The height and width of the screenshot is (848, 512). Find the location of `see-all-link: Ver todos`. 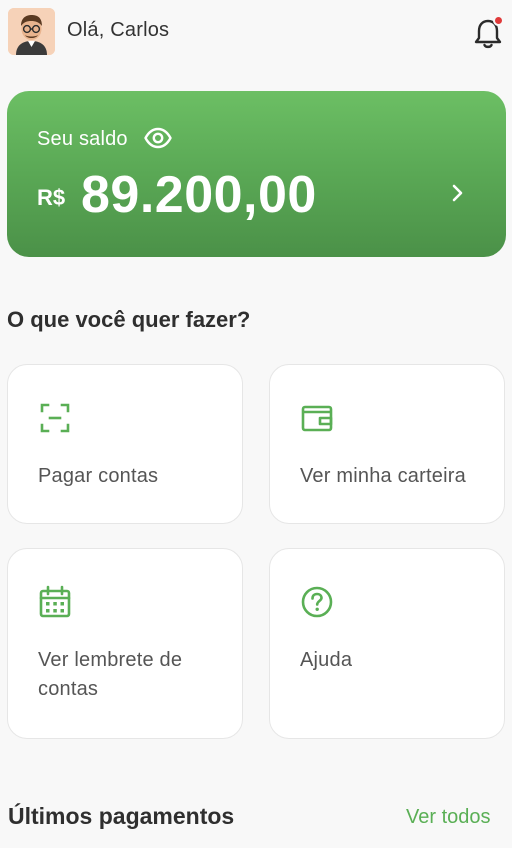

see-all-link: Ver todos is located at coordinates (448, 817).